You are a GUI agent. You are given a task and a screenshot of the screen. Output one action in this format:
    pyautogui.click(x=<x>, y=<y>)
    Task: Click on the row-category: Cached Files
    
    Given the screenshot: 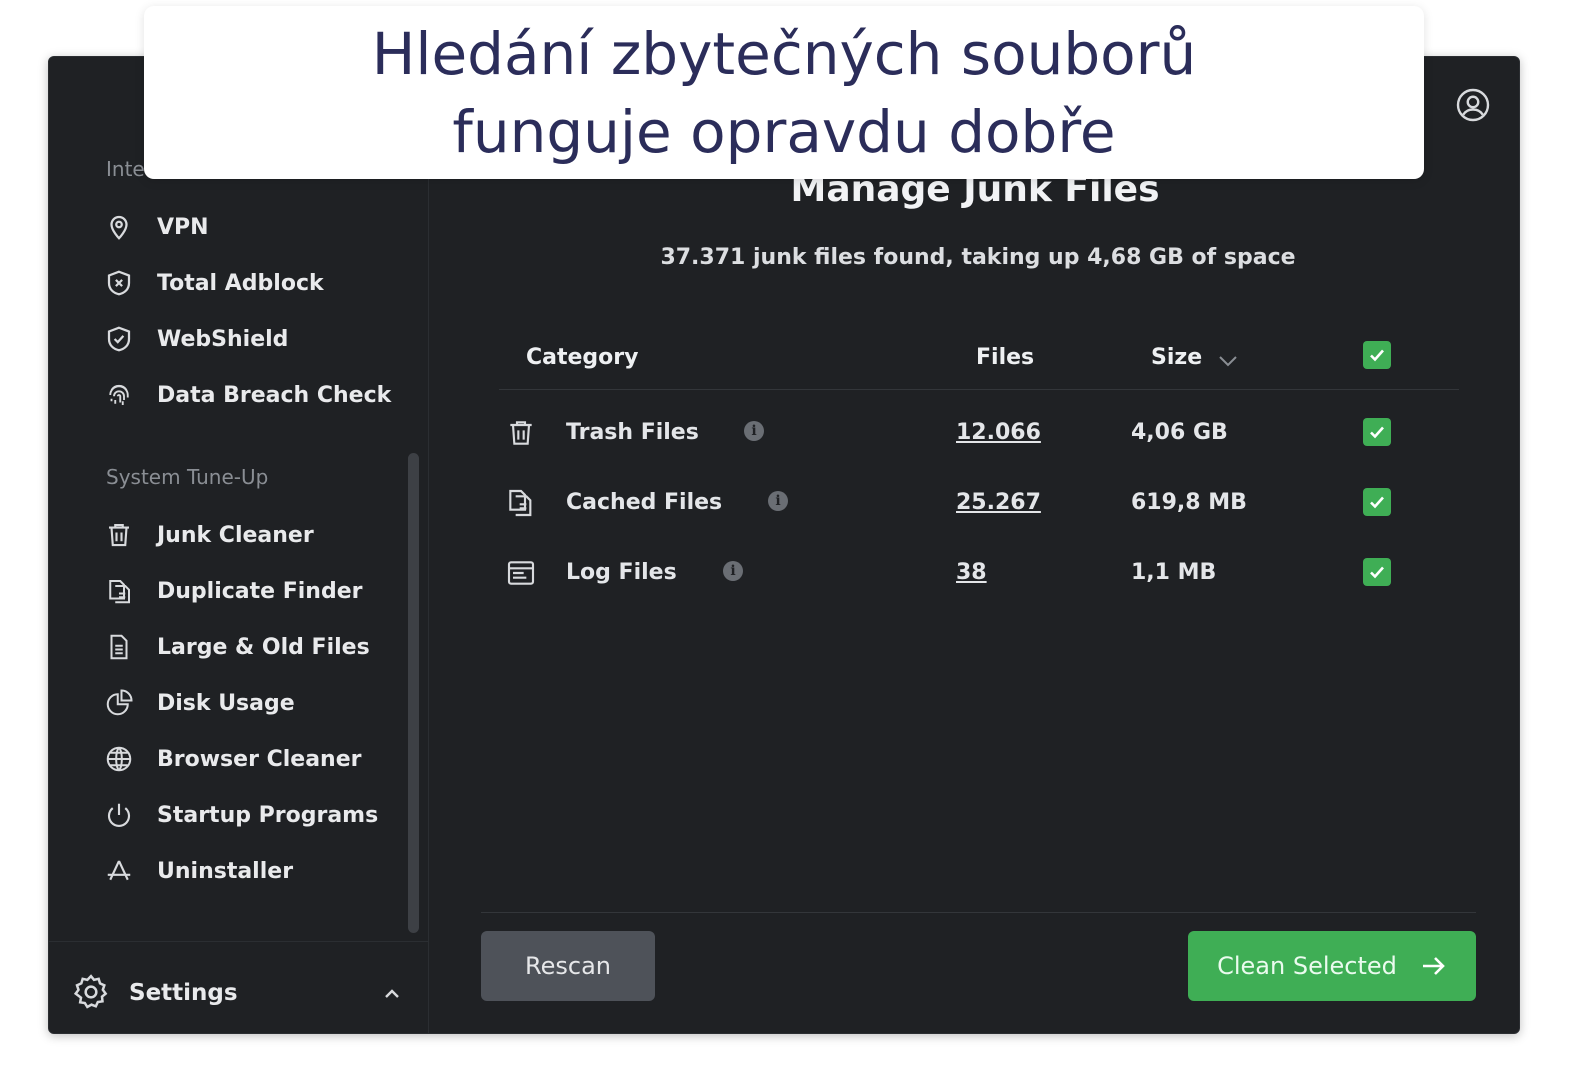 What is the action you would take?
    pyautogui.click(x=644, y=502)
    